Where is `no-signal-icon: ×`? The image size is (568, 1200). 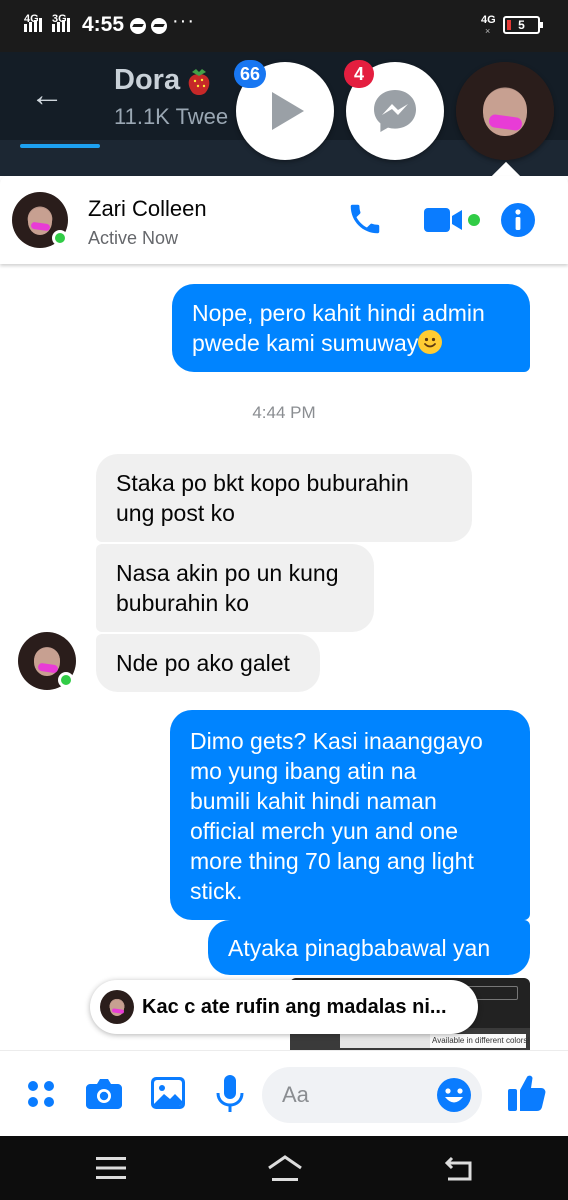
no-signal-icon: × is located at coordinates (488, 31).